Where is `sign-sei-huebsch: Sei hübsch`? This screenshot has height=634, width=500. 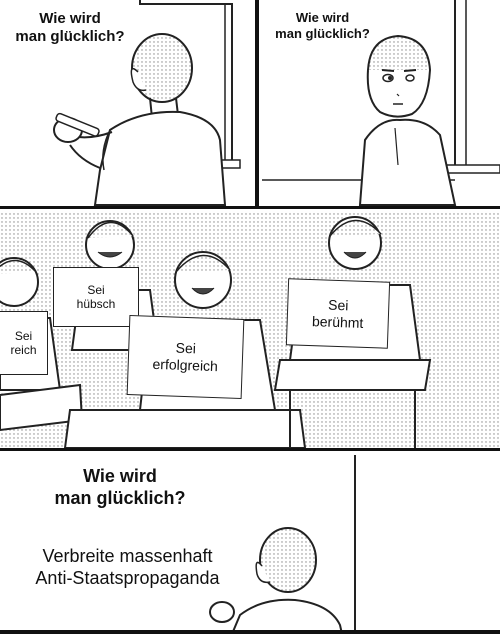 sign-sei-huebsch: Sei hübsch is located at coordinates (96, 297).